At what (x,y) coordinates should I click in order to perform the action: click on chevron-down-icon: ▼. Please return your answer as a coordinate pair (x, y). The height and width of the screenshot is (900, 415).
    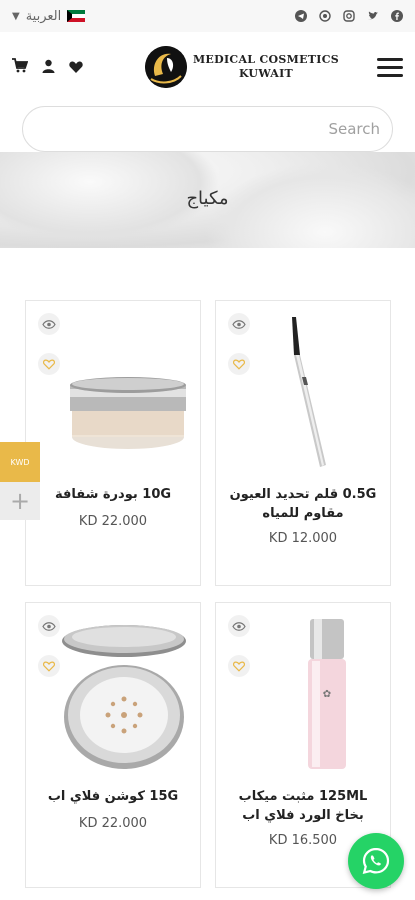
    Looking at the image, I should click on (16, 16).